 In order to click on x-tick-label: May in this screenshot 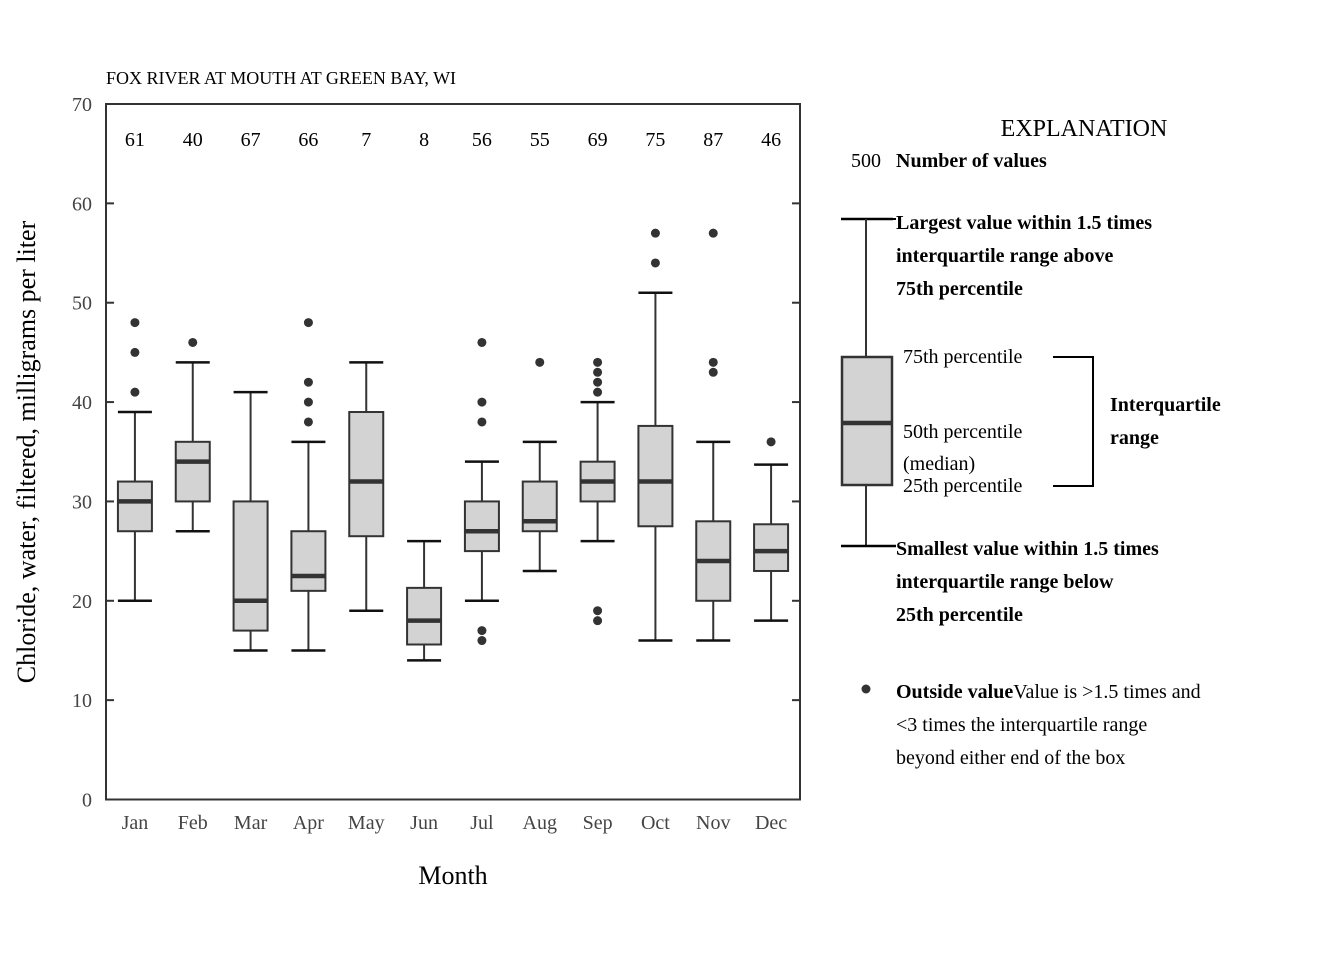, I will do `click(366, 823)`.